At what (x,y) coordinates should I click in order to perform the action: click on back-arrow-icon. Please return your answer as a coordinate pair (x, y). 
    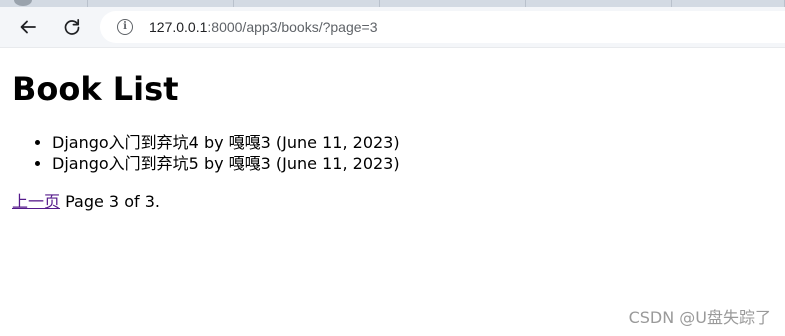
    Looking at the image, I should click on (28, 27).